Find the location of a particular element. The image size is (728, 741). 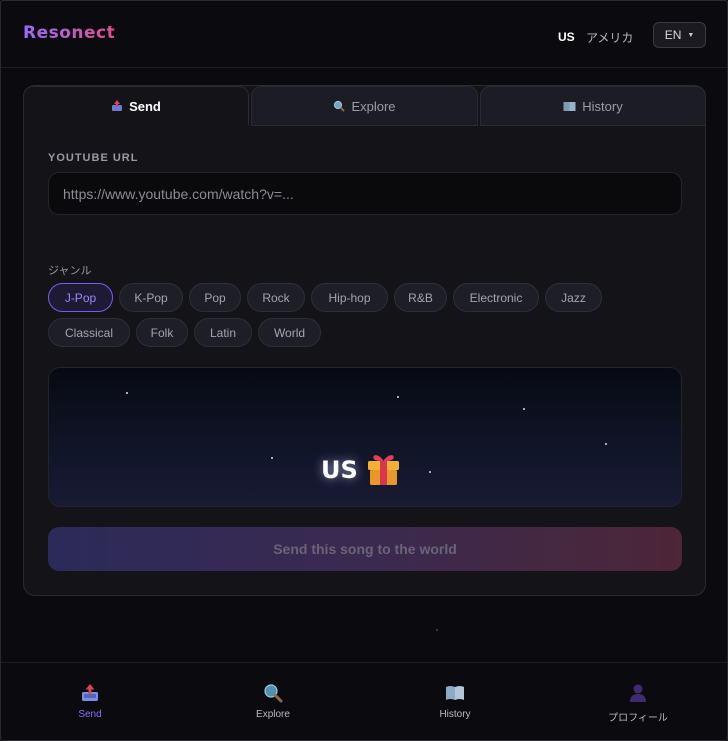

bottom-navigation: Send Explore History プロフィール is located at coordinates (364, 701).